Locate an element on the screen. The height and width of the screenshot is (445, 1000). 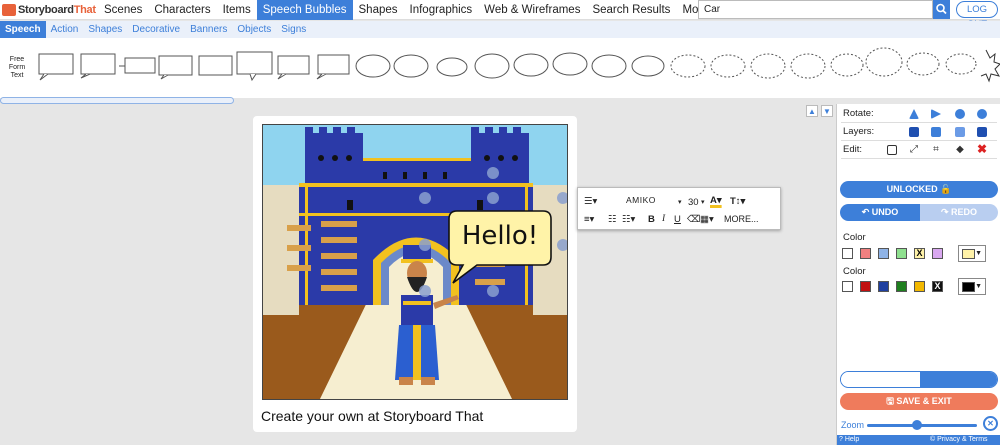
fill-swatch-5: X is located at coordinates (919, 253).